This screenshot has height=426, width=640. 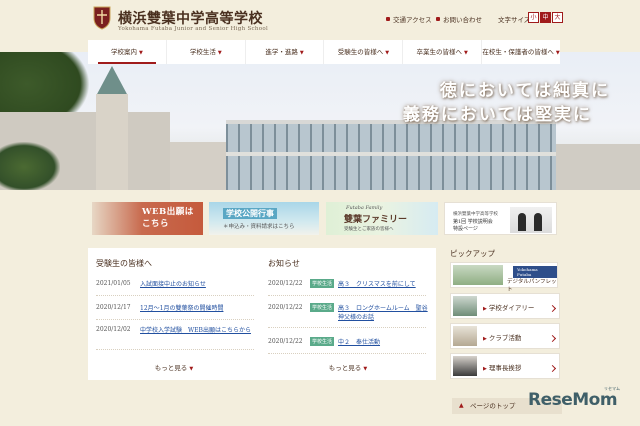 What do you see at coordinates (124, 263) in the screenshot?
I see `applicants-news-title: 受験生の皆様へ` at bounding box center [124, 263].